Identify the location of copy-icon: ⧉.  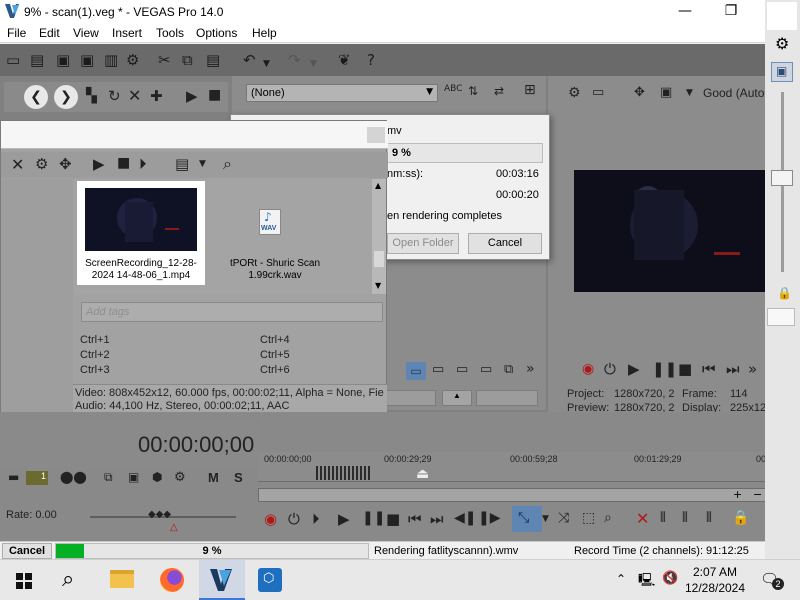
(187, 60).